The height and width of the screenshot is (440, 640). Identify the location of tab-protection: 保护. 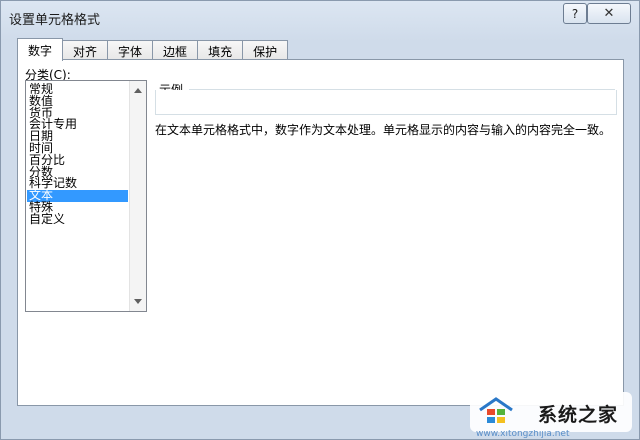
(265, 50).